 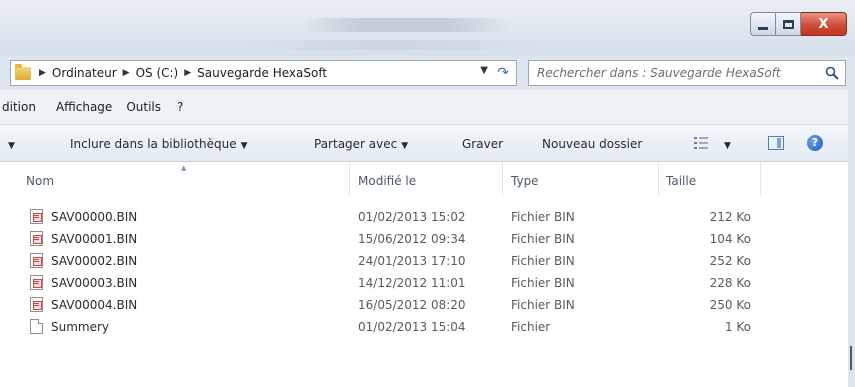 I want to click on menu-view: Affichage, so click(x=84, y=107).